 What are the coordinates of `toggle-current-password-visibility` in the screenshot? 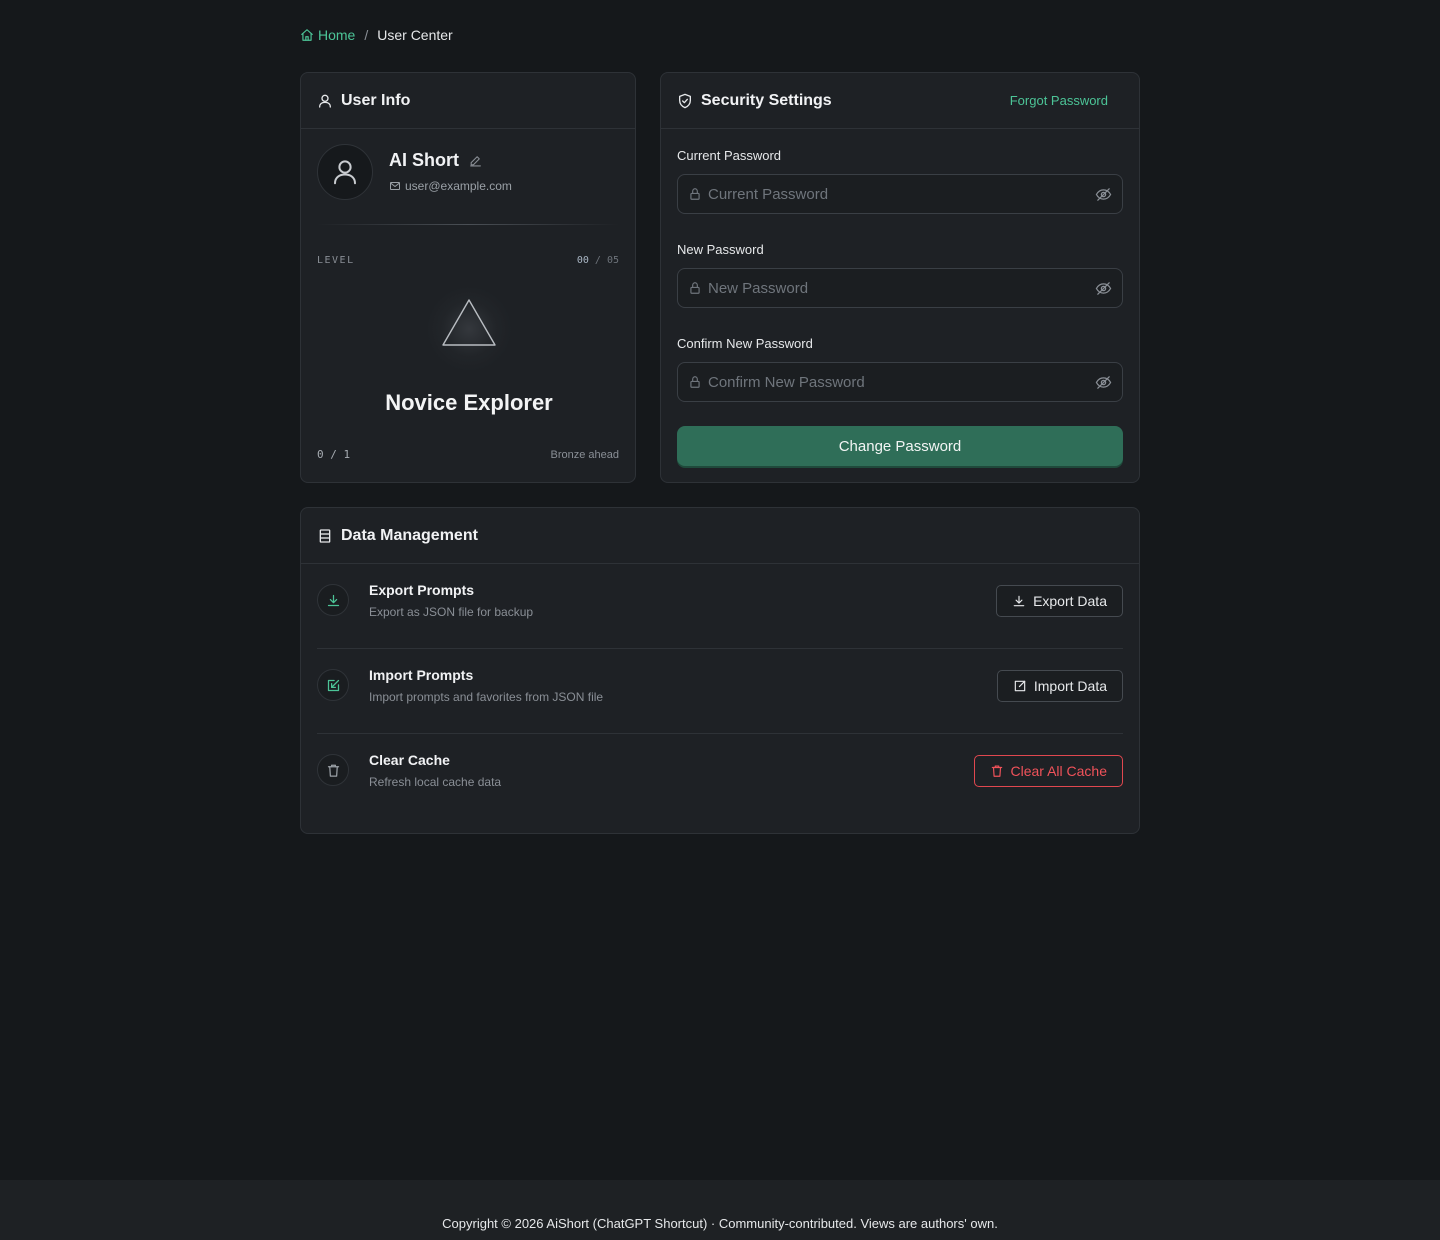 It's located at (1103, 194).